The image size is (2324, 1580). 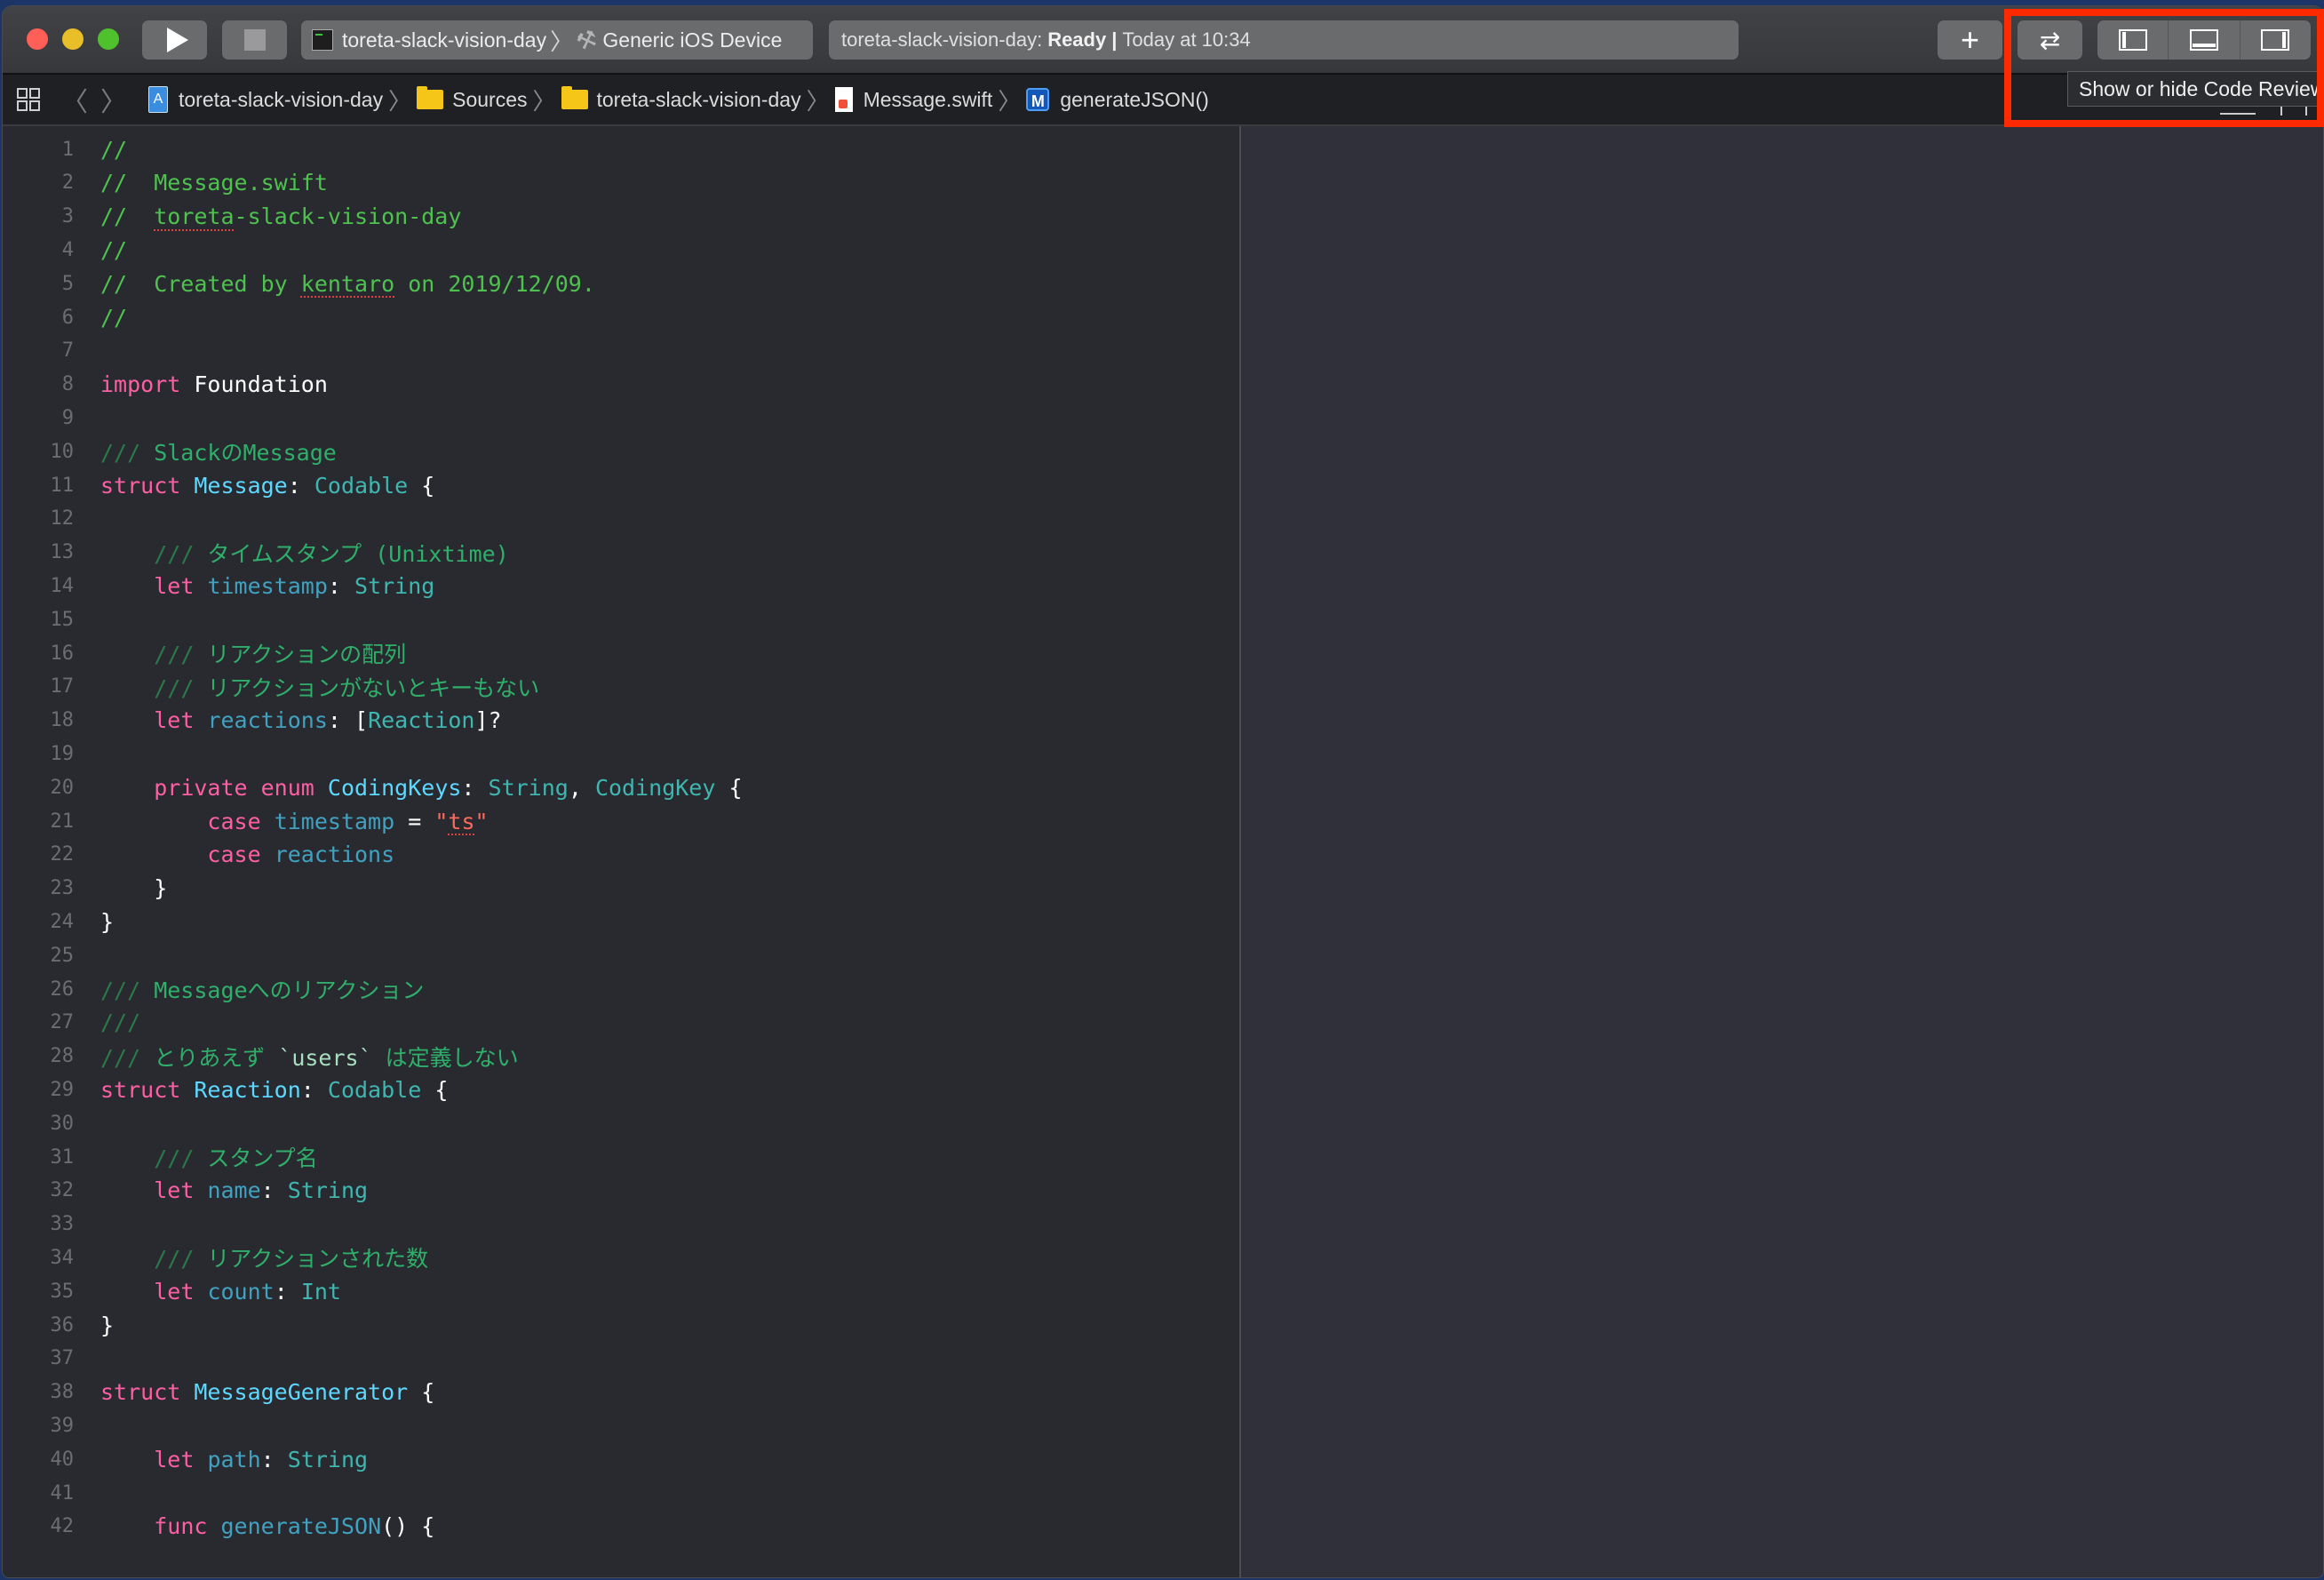 I want to click on code-line: 11 struct Message: Codable {, so click(x=621, y=485).